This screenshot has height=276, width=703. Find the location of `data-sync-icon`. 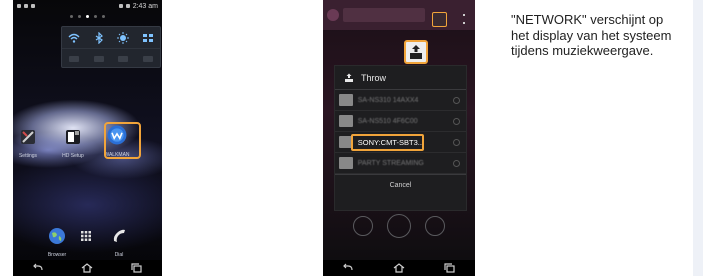

data-sync-icon is located at coordinates (148, 38).